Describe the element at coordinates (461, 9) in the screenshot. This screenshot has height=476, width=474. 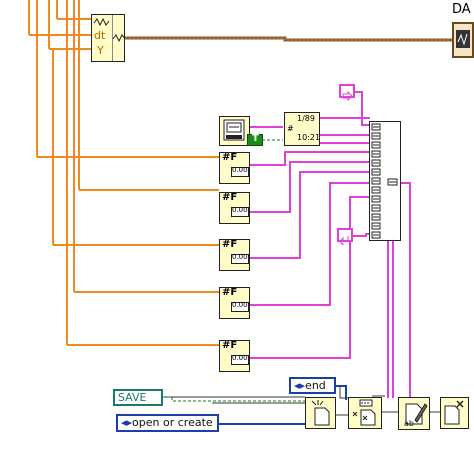
I see `graph-label: DA` at that location.